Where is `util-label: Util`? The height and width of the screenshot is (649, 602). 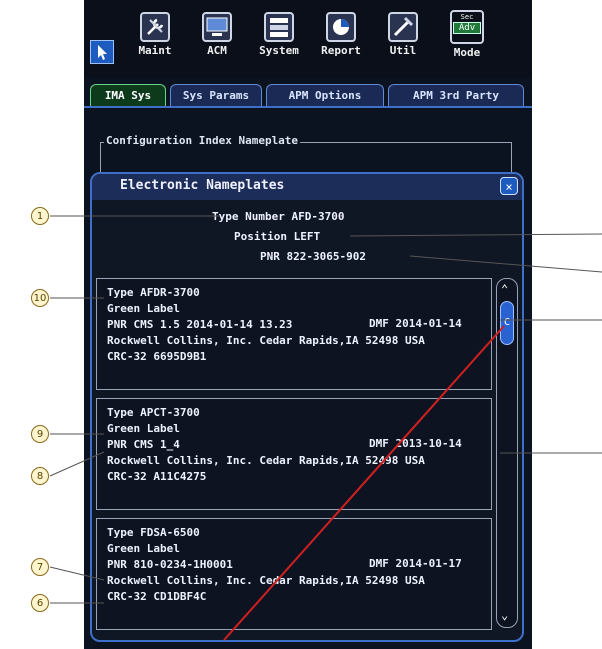
util-label: Util is located at coordinates (403, 50).